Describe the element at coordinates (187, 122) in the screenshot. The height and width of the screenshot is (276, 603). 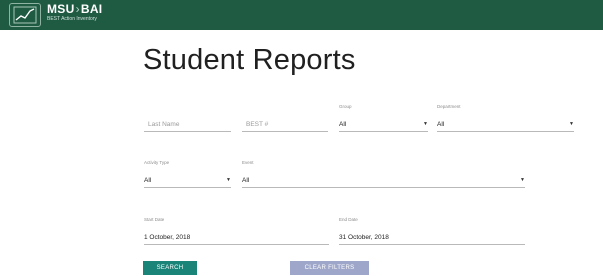
I see `last-name-input: Last Name` at that location.